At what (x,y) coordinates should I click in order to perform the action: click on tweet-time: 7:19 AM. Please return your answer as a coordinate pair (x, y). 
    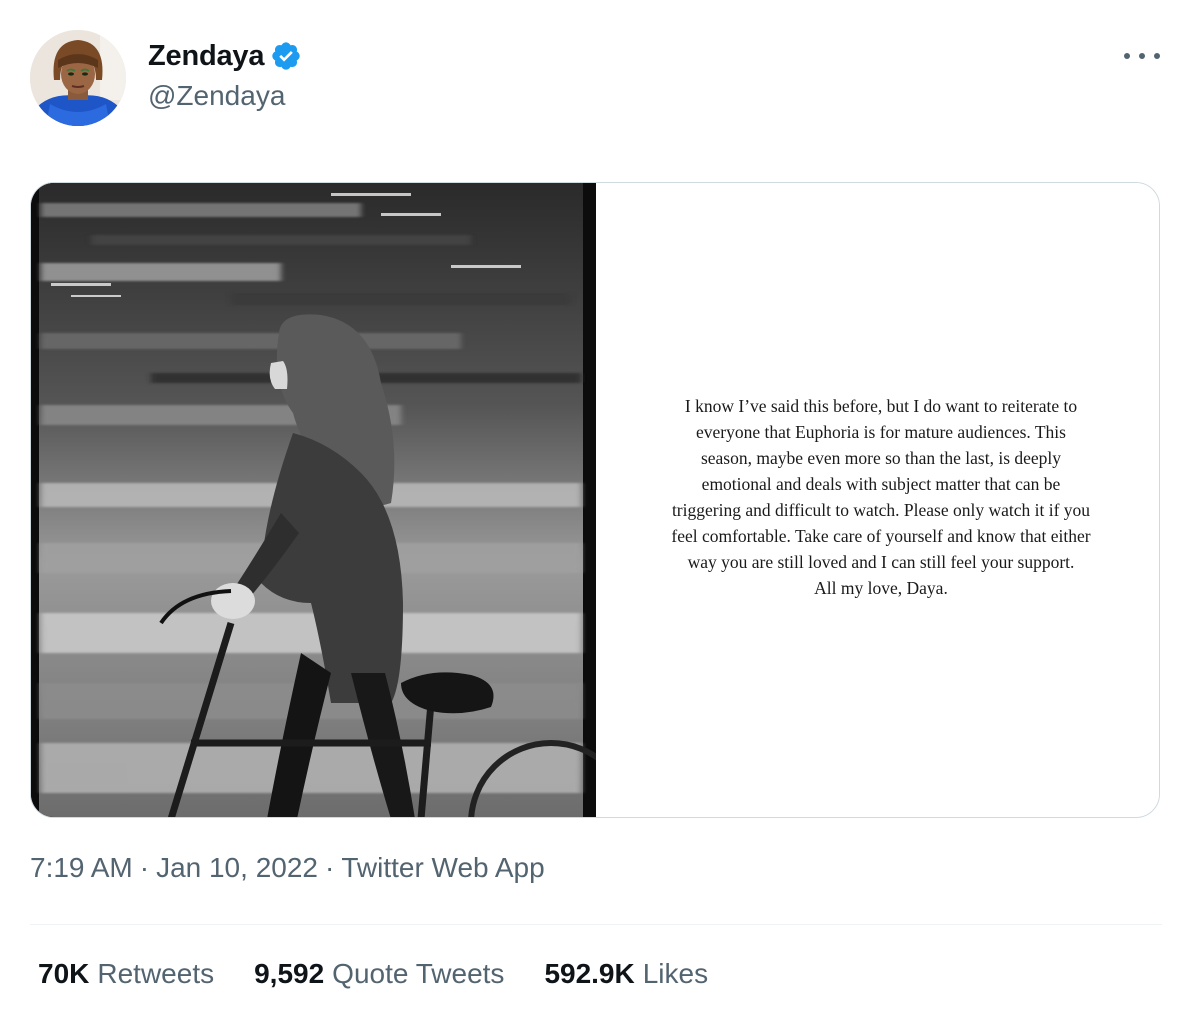
    Looking at the image, I should click on (81, 868).